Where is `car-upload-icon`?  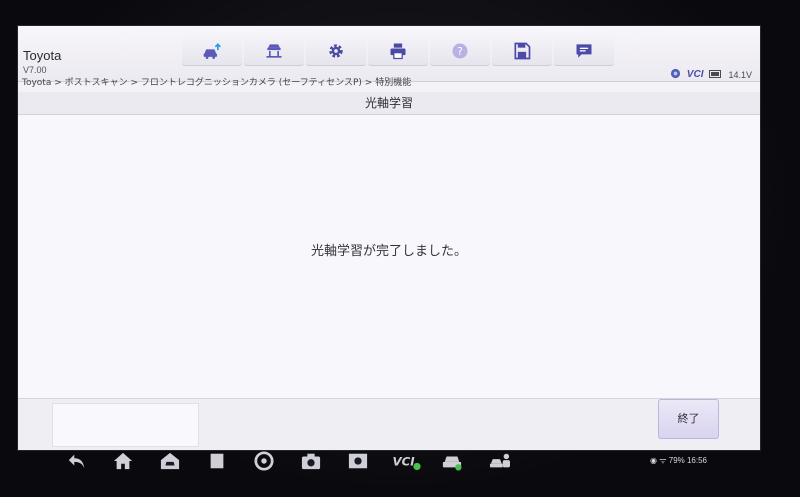 car-upload-icon is located at coordinates (212, 51).